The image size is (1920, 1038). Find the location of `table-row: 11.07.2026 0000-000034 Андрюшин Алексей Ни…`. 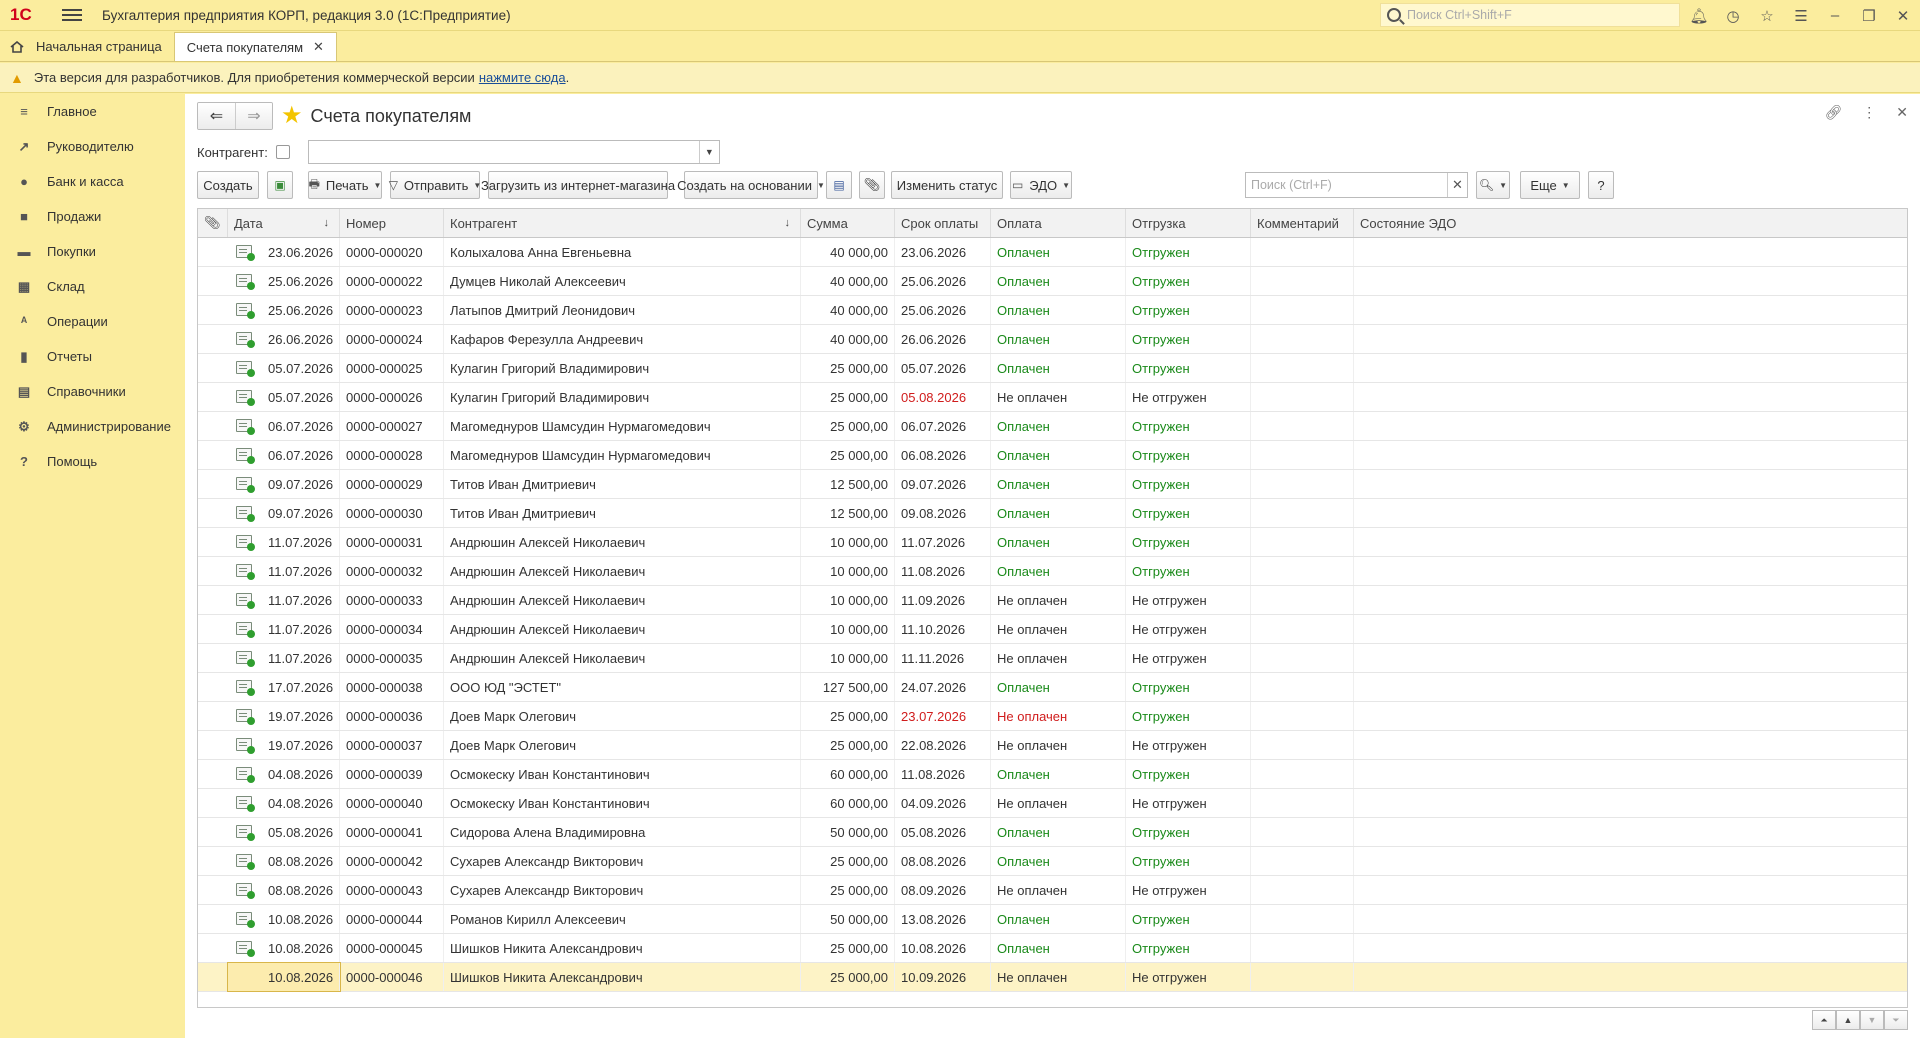

table-row: 11.07.2026 0000-000034 Андрюшин Алексей Ни… is located at coordinates (1052, 629).